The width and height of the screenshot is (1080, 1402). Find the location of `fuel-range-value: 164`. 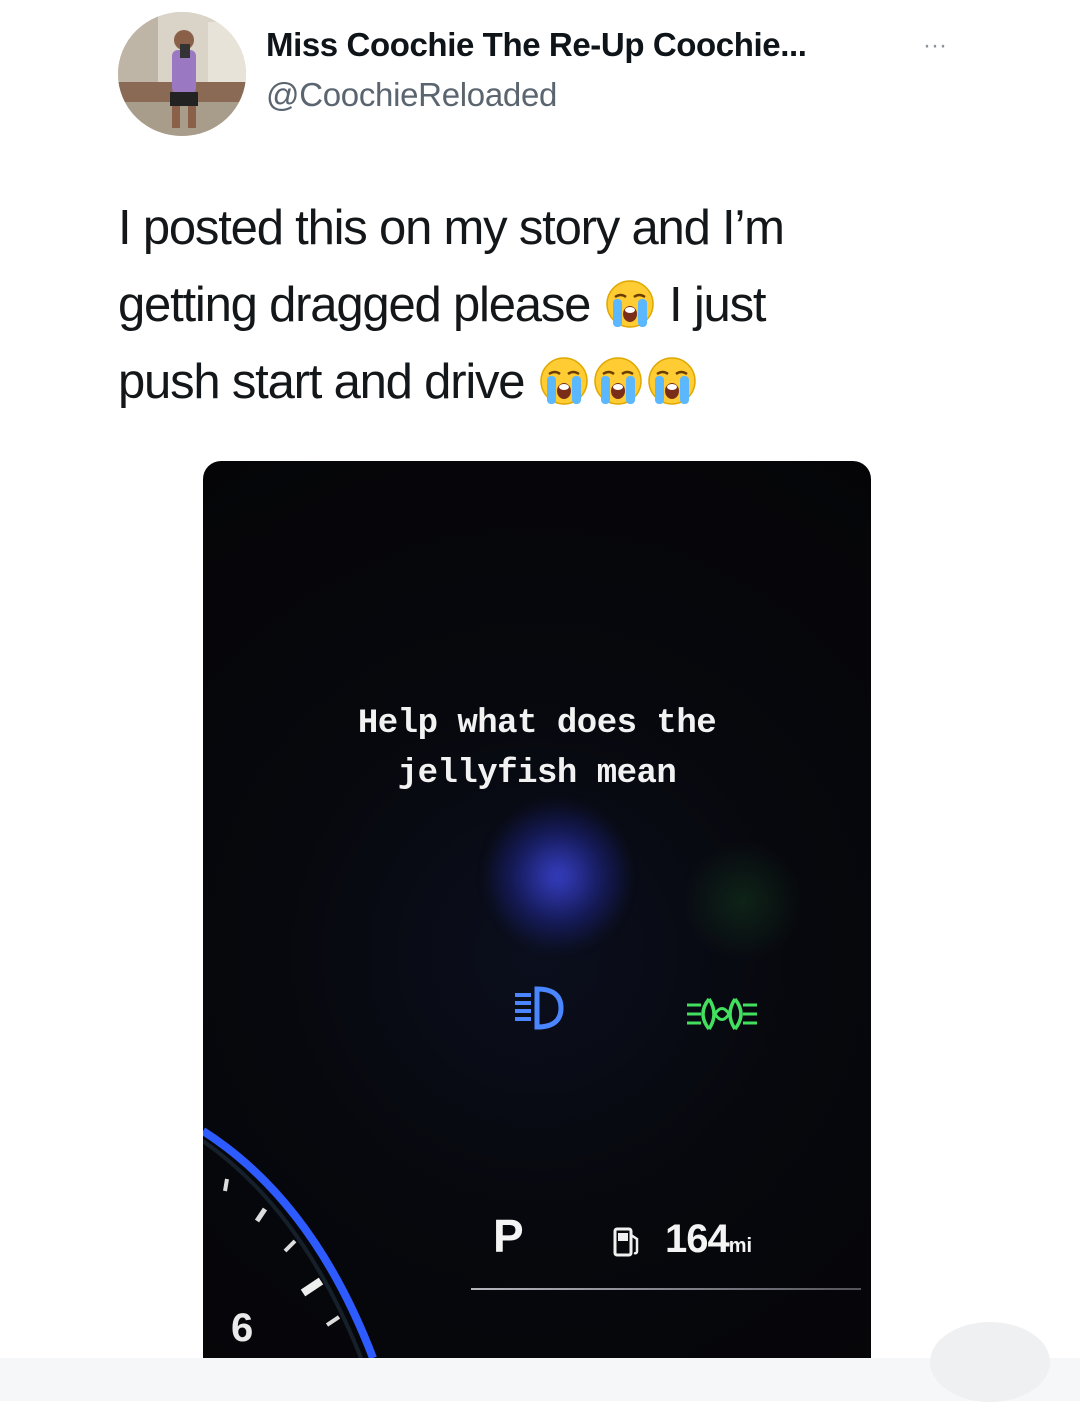

fuel-range-value: 164 is located at coordinates (697, 1239).